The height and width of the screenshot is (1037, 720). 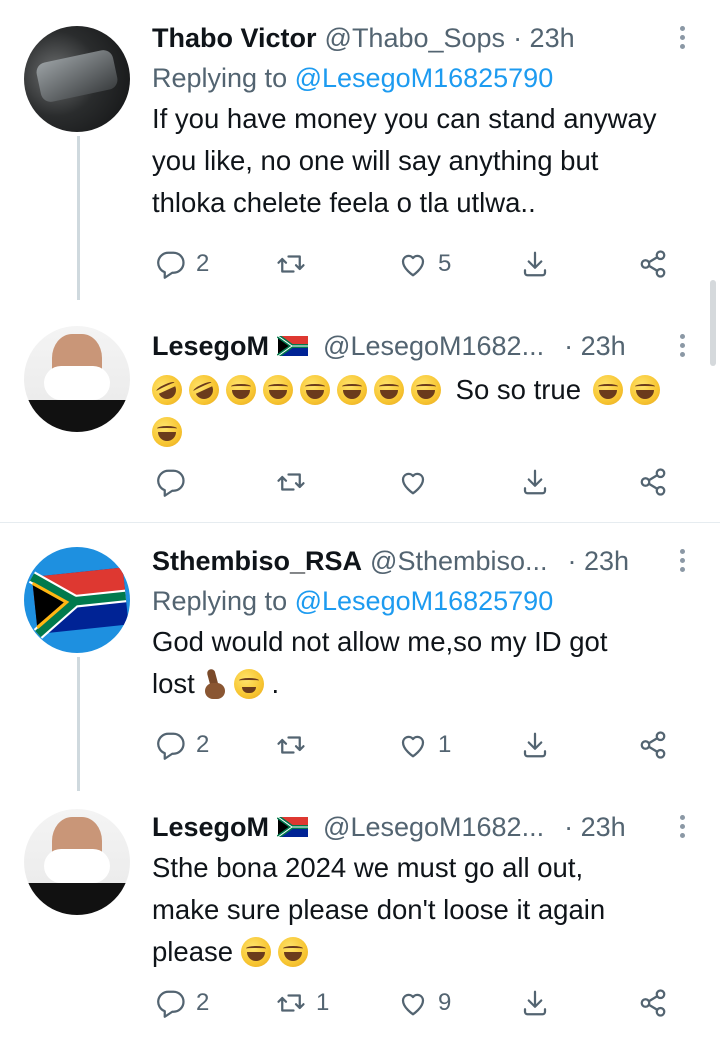 I want to click on retweet-button: 1, so click(x=302, y=1003).